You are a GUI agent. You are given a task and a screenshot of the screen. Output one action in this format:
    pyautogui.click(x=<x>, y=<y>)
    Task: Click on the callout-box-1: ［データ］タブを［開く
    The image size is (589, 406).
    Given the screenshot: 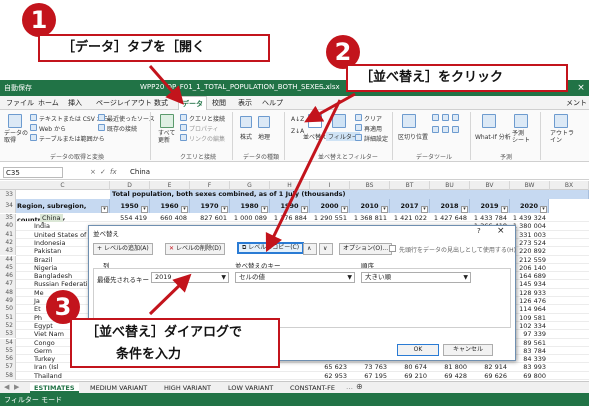 What is the action you would take?
    pyautogui.click(x=154, y=48)
    